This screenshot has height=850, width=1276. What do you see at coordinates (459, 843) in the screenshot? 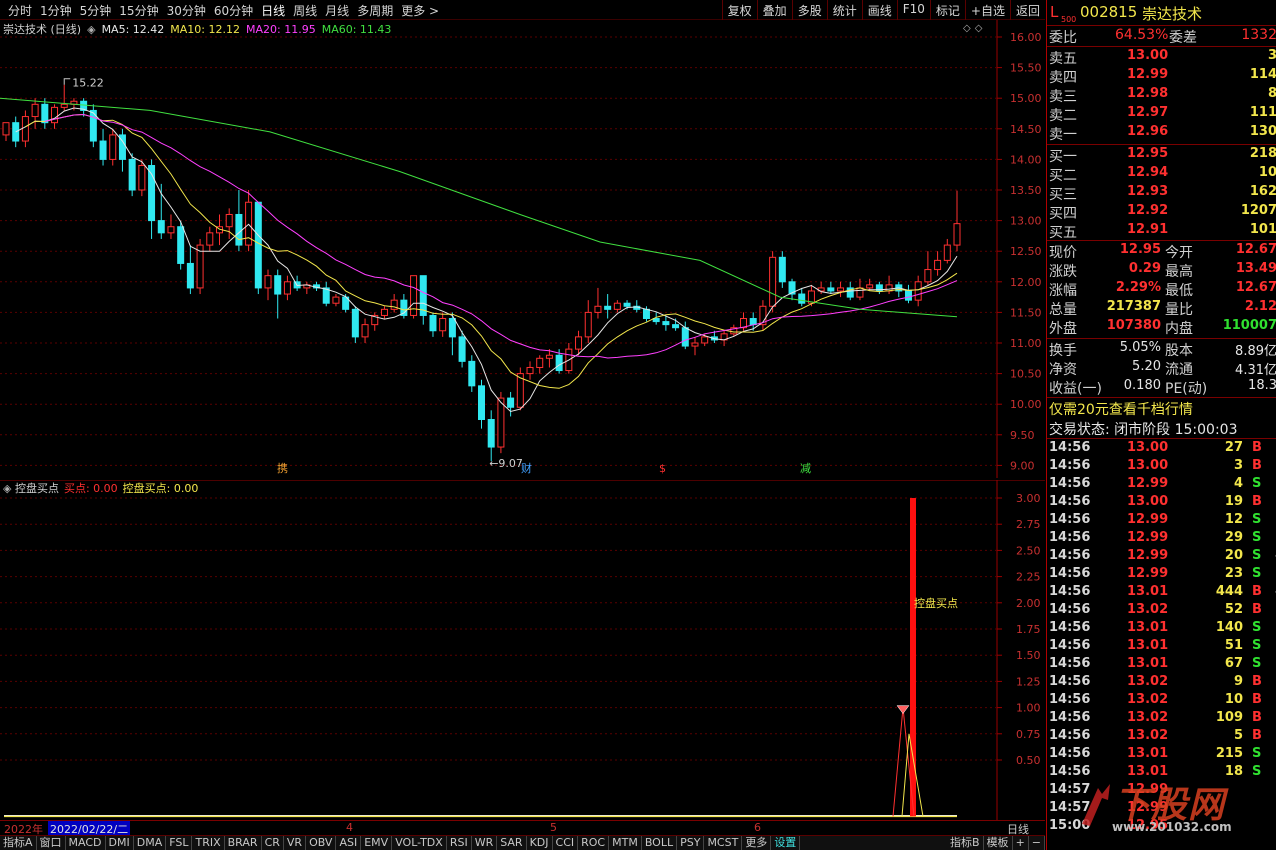
I see `indicator-tab: RSI` at bounding box center [459, 843].